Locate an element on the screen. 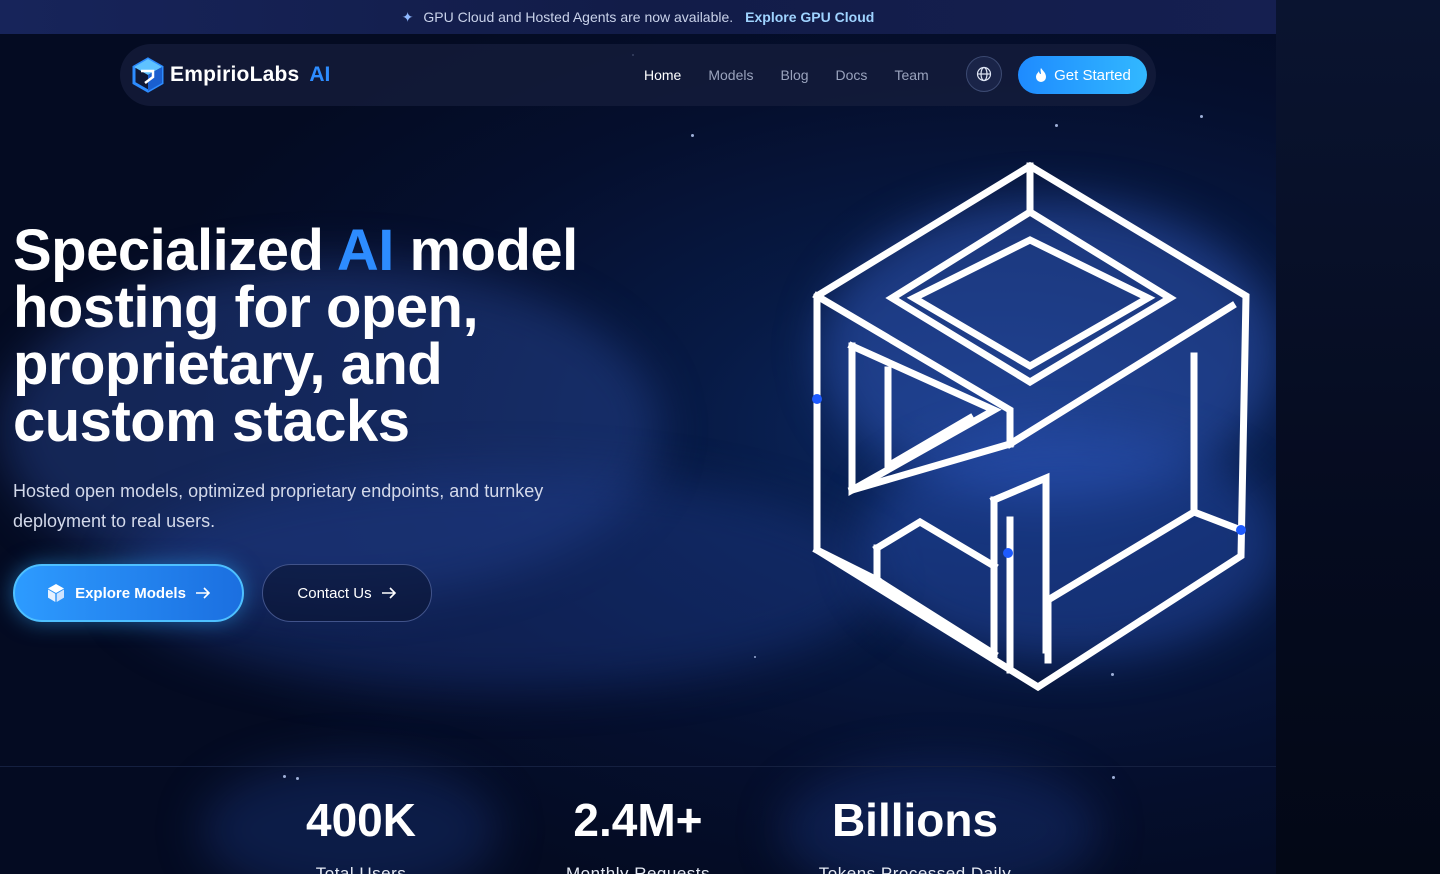 Image resolution: width=1440 pixels, height=874 pixels. stat-label: Total Users is located at coordinates (361, 869).